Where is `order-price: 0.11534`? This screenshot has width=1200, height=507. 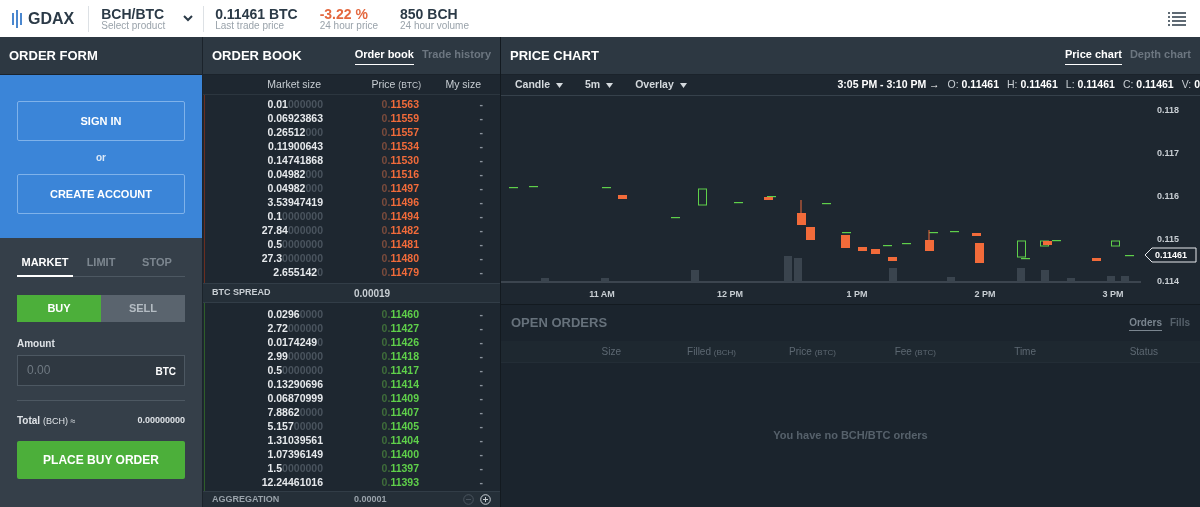 order-price: 0.11534 is located at coordinates (400, 146).